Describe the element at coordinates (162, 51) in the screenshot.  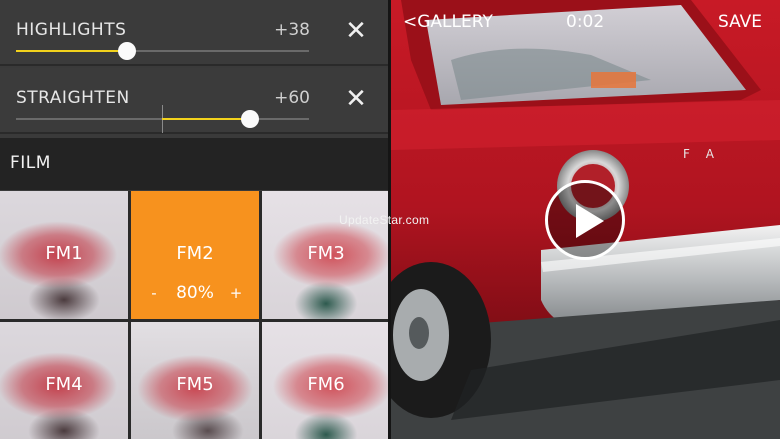
I see `highlights-slider` at that location.